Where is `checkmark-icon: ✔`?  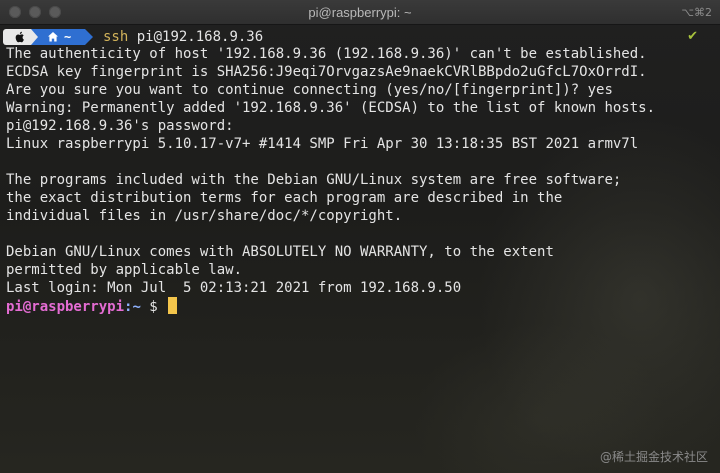 checkmark-icon: ✔ is located at coordinates (692, 36).